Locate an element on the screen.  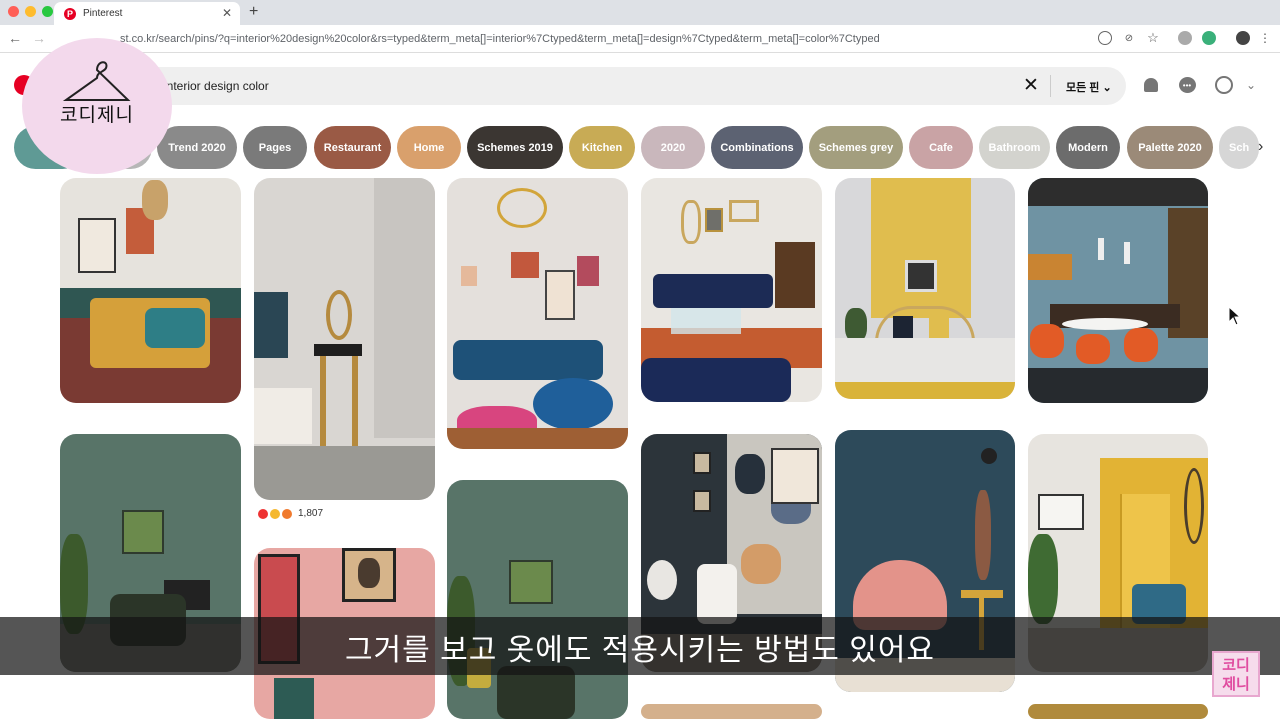
channel-logo-badge: 코디제니 is located at coordinates (97, 106).